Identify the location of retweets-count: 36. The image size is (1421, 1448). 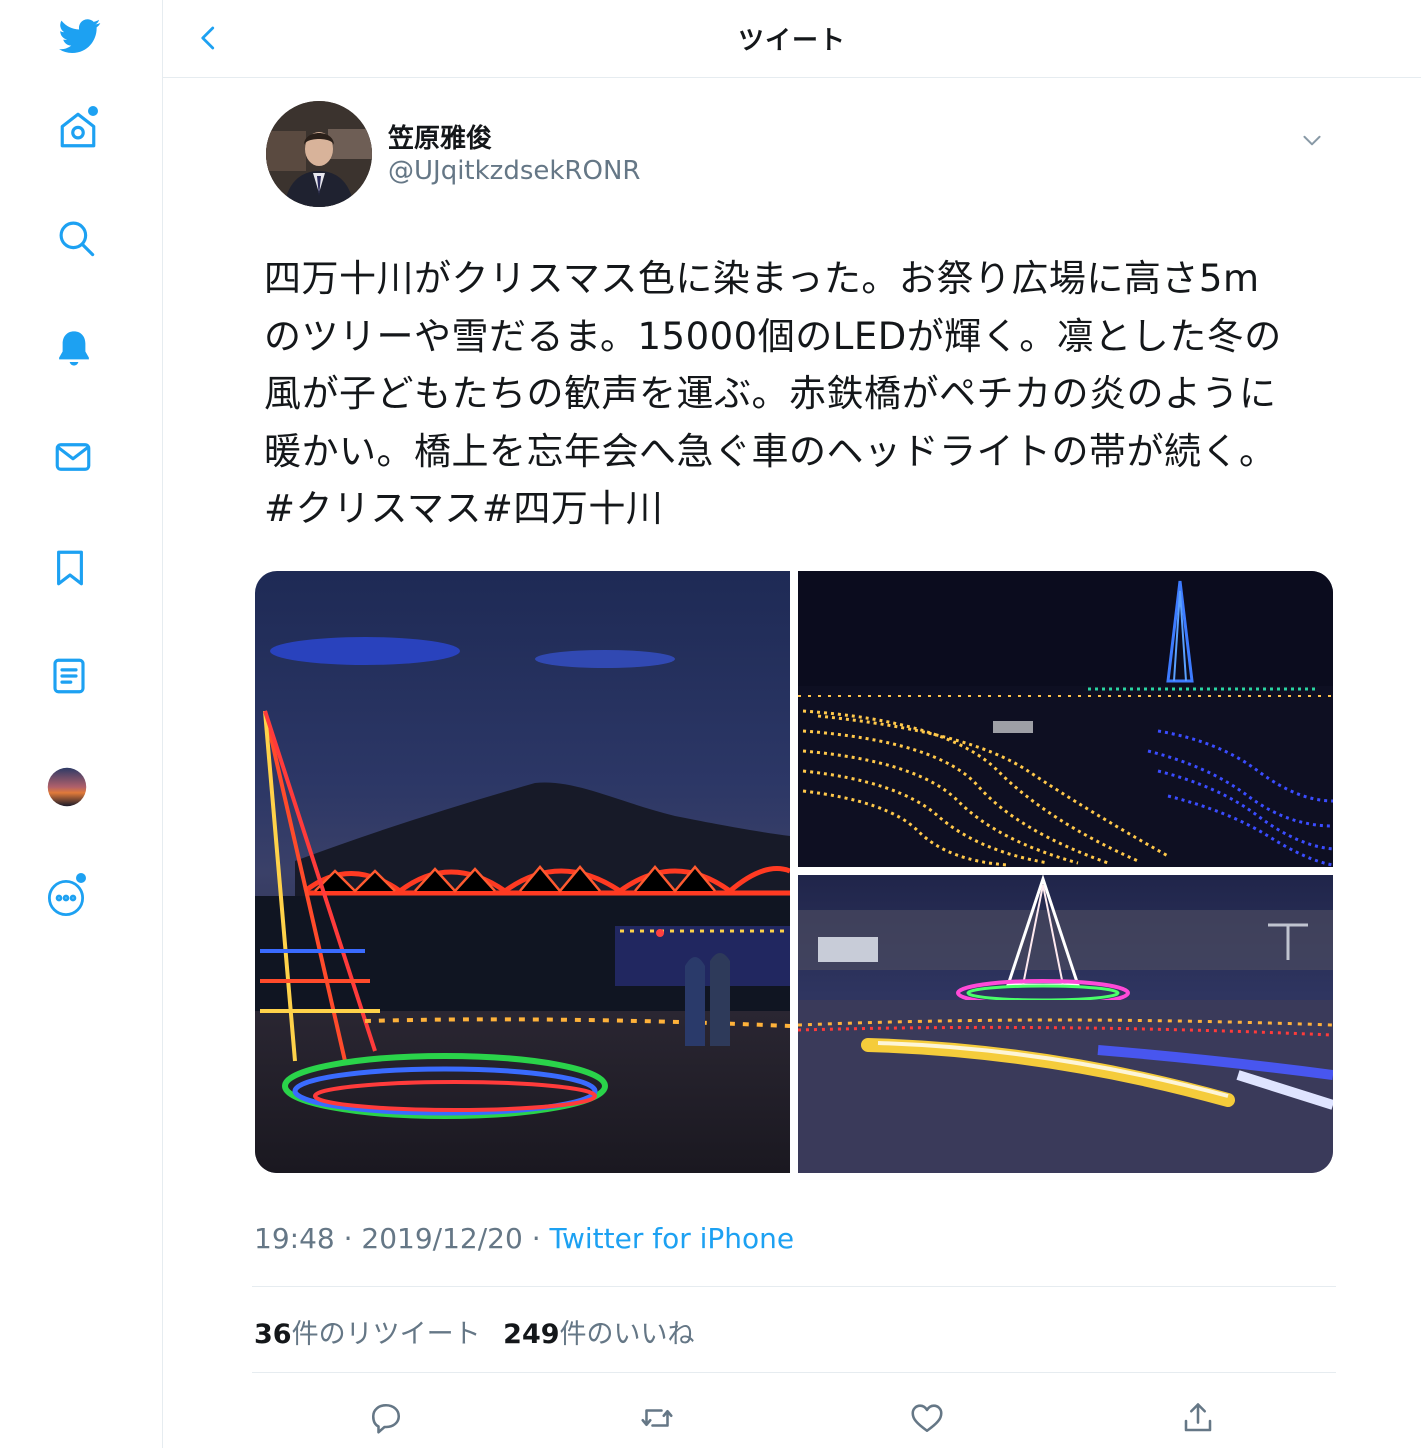
(273, 1334).